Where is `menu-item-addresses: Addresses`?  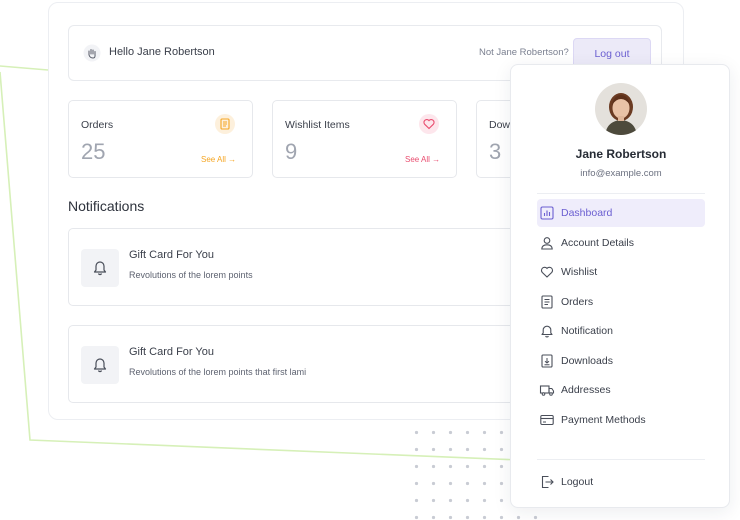
menu-item-addresses: Addresses is located at coordinates (621, 390).